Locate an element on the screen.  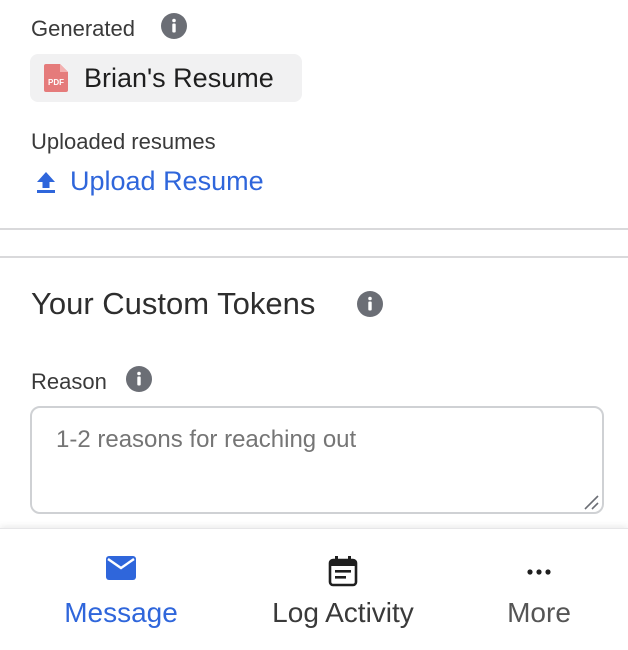
generated-label: Generated is located at coordinates (83, 28).